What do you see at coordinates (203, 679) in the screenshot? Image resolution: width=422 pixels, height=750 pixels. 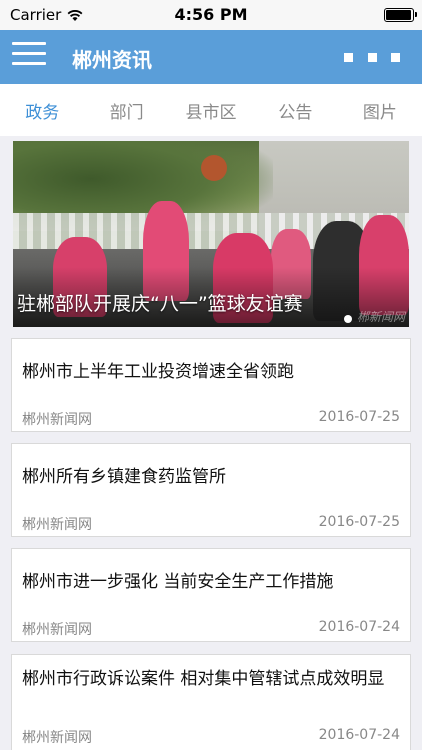 I see `news-title: 郴州市行政诉讼案件 相对集中管辖试点成效明显` at bounding box center [203, 679].